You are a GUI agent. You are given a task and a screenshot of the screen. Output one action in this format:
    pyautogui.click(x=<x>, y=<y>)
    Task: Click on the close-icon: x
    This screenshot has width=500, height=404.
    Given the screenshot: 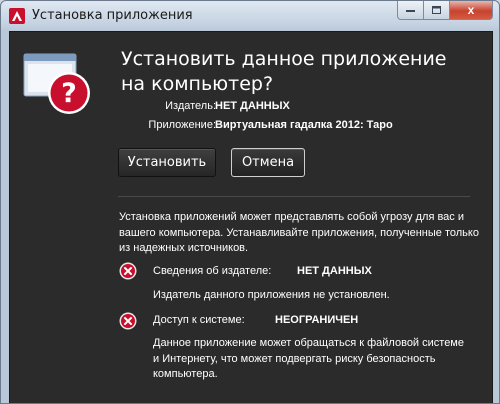 What is the action you would take?
    pyautogui.click(x=471, y=10)
    